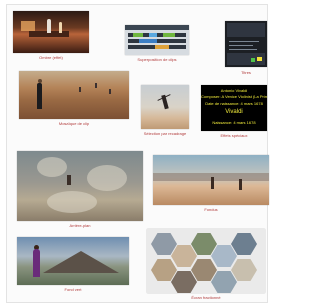 Image resolution: width=320 pixels, height=307 pixels. I want to click on thumbnail-caption: Ombre (effet), so click(51, 57).